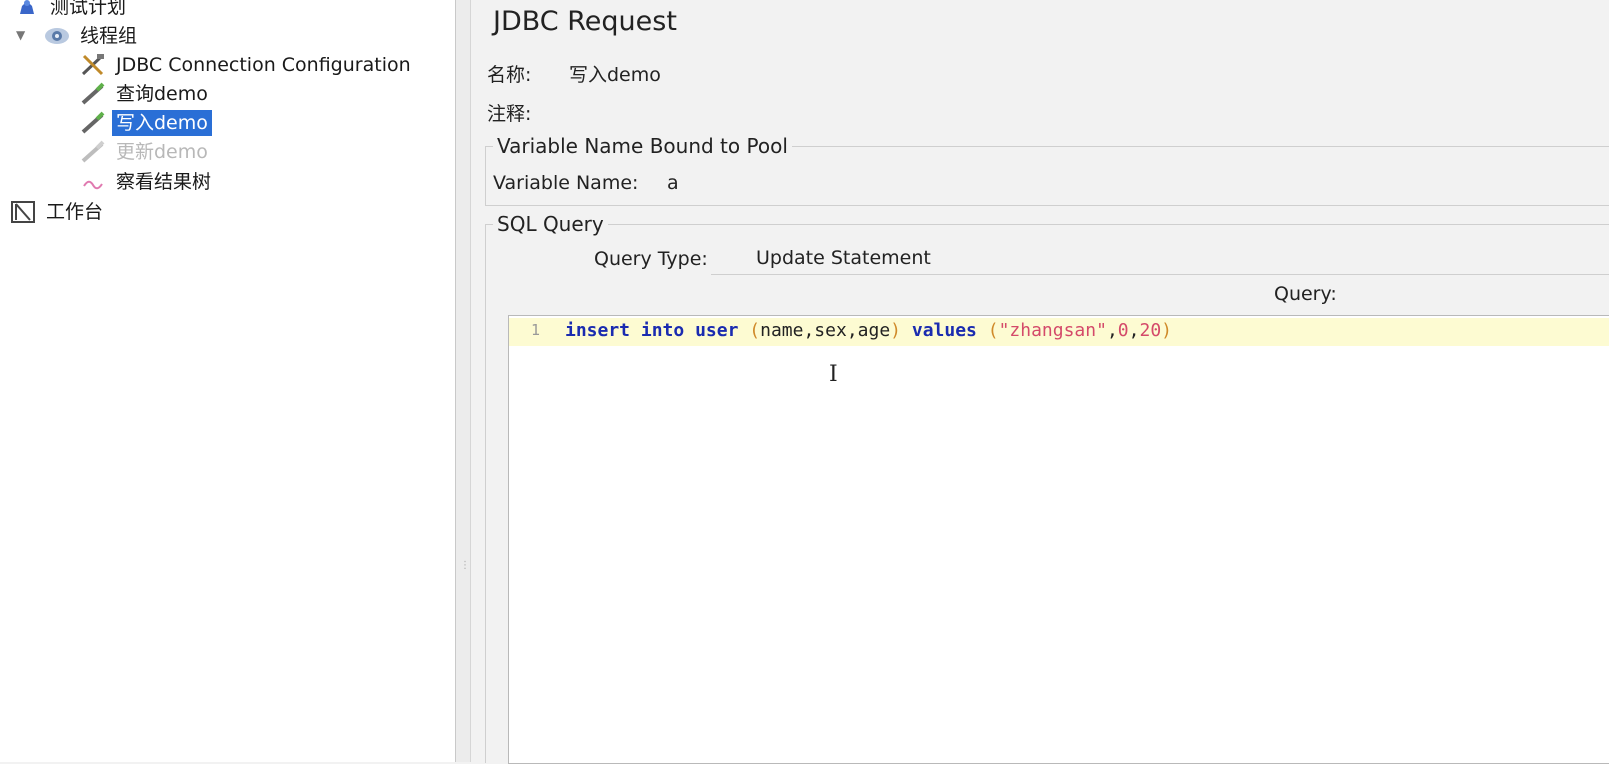 The width and height of the screenshot is (1609, 764). I want to click on workbench-icon, so click(23, 212).